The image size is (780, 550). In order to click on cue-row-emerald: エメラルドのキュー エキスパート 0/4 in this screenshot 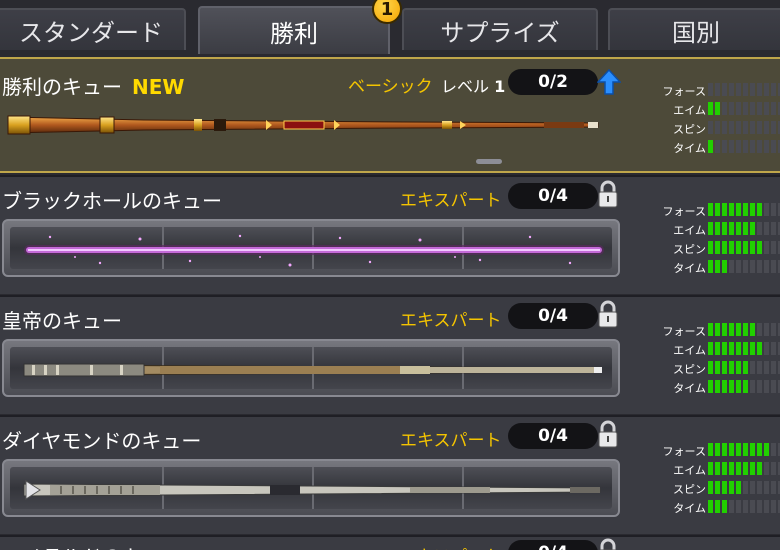, I will do `click(390, 542)`.